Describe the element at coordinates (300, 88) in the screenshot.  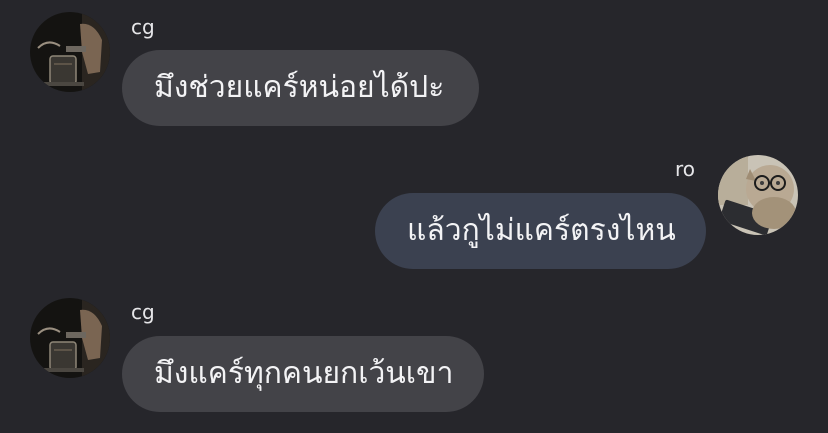
I see `message-bubble: มึงช่วยแคร์หน่อยได้ปะ` at that location.